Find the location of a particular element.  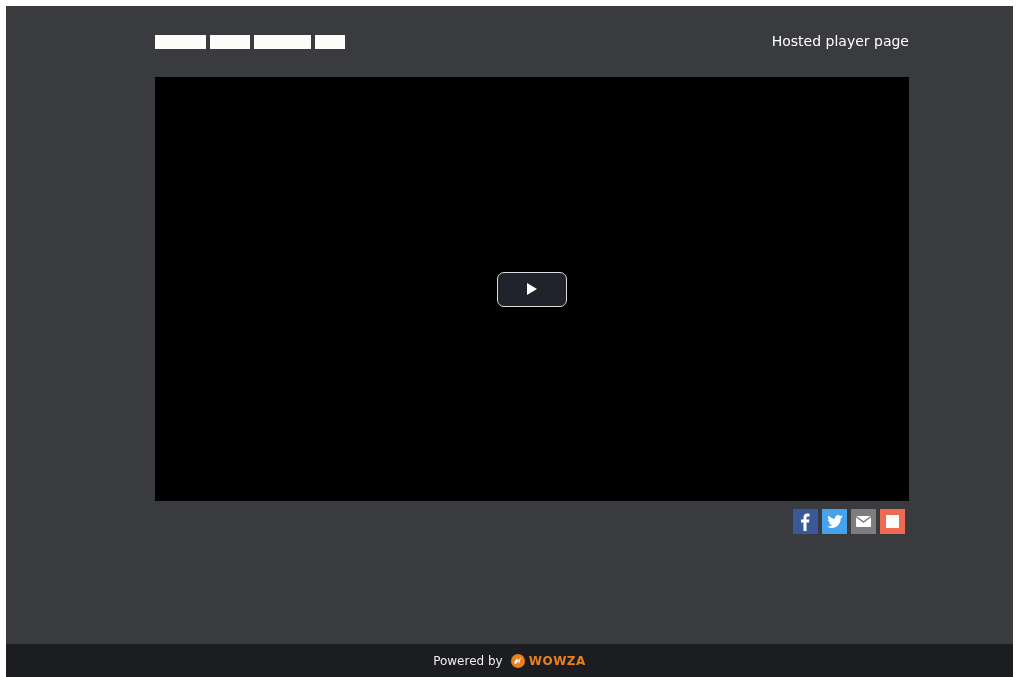

share-button is located at coordinates (892, 521).